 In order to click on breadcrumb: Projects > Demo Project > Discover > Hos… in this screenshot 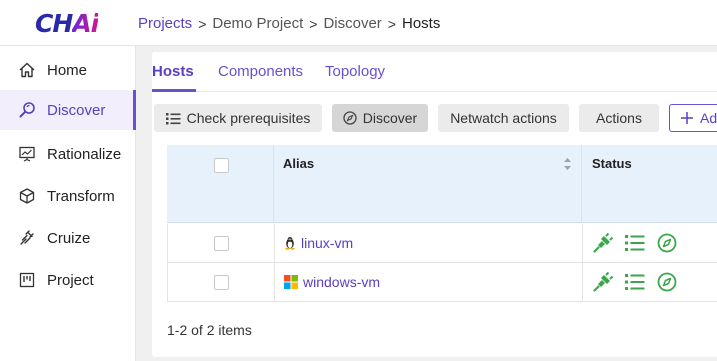, I will do `click(289, 23)`.